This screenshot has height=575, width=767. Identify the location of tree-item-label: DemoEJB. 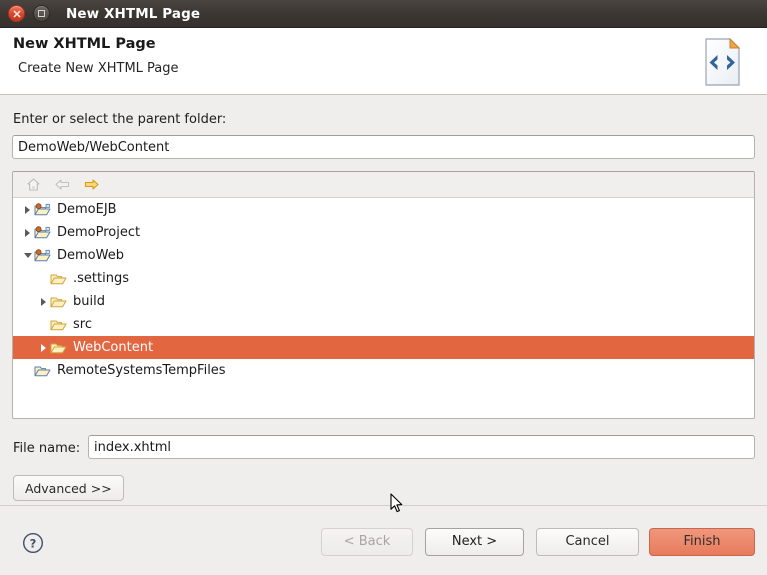
(87, 209).